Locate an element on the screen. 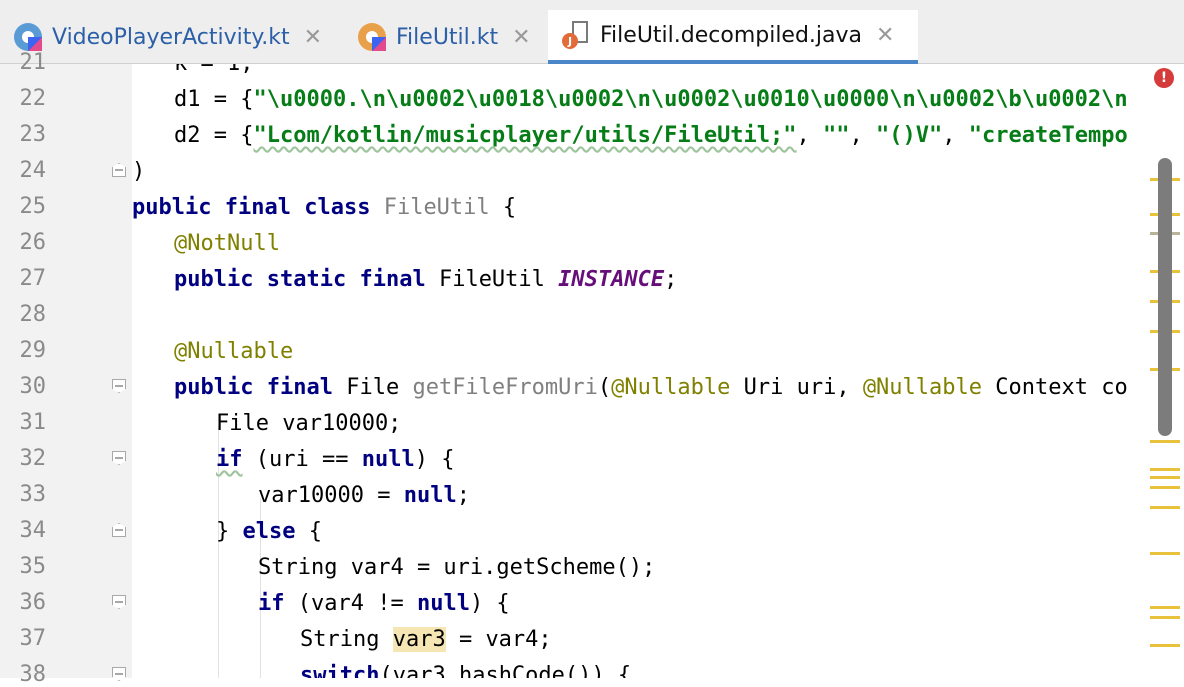 This screenshot has width=1184, height=687. tab-fileutil-kt: FileUtil.kt ✕ is located at coordinates (444, 37).